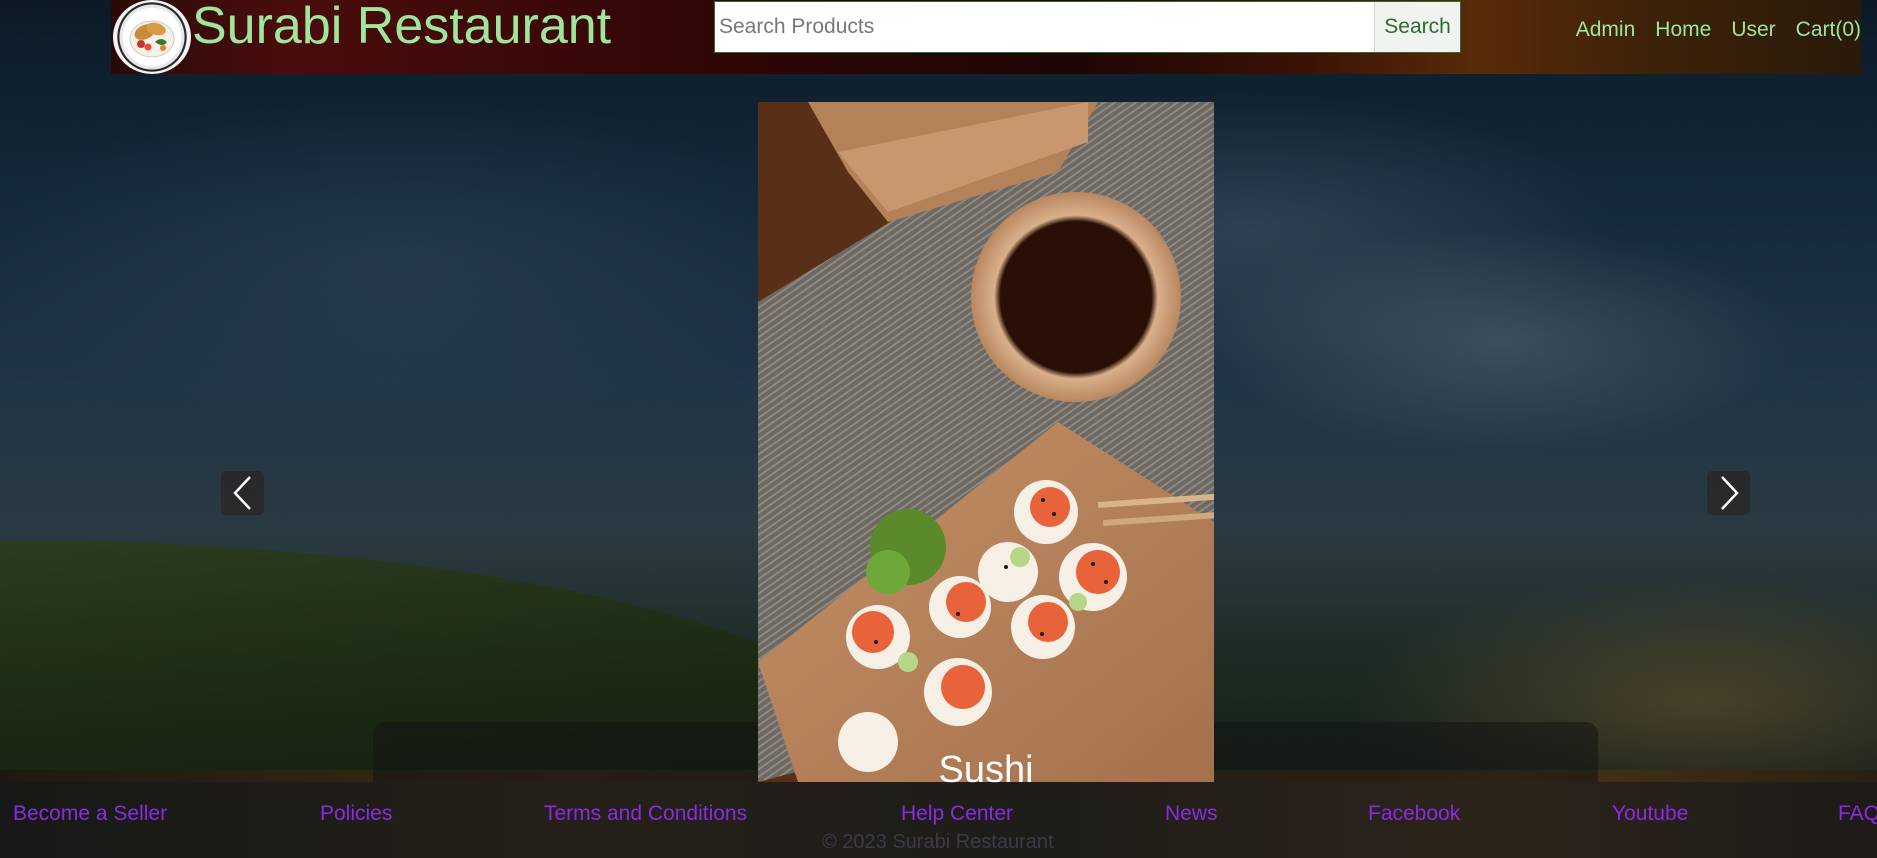 The height and width of the screenshot is (858, 1877). Describe the element at coordinates (1857, 814) in the screenshot. I see `footer-link-faq: FAQ` at that location.